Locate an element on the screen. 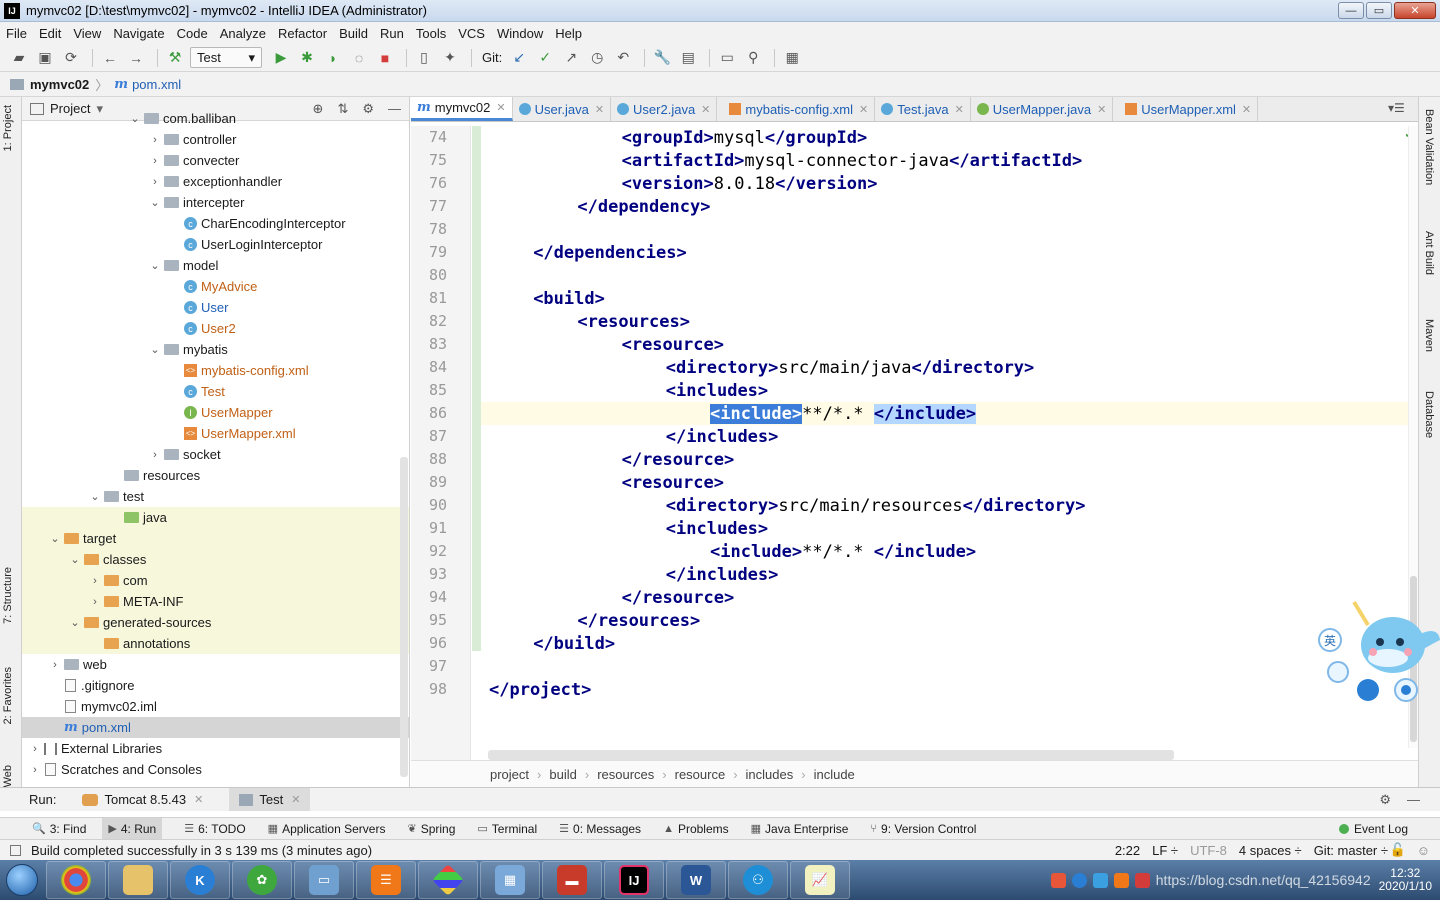 The image size is (1440, 900). save-all-icon: ▣ is located at coordinates (45, 58).